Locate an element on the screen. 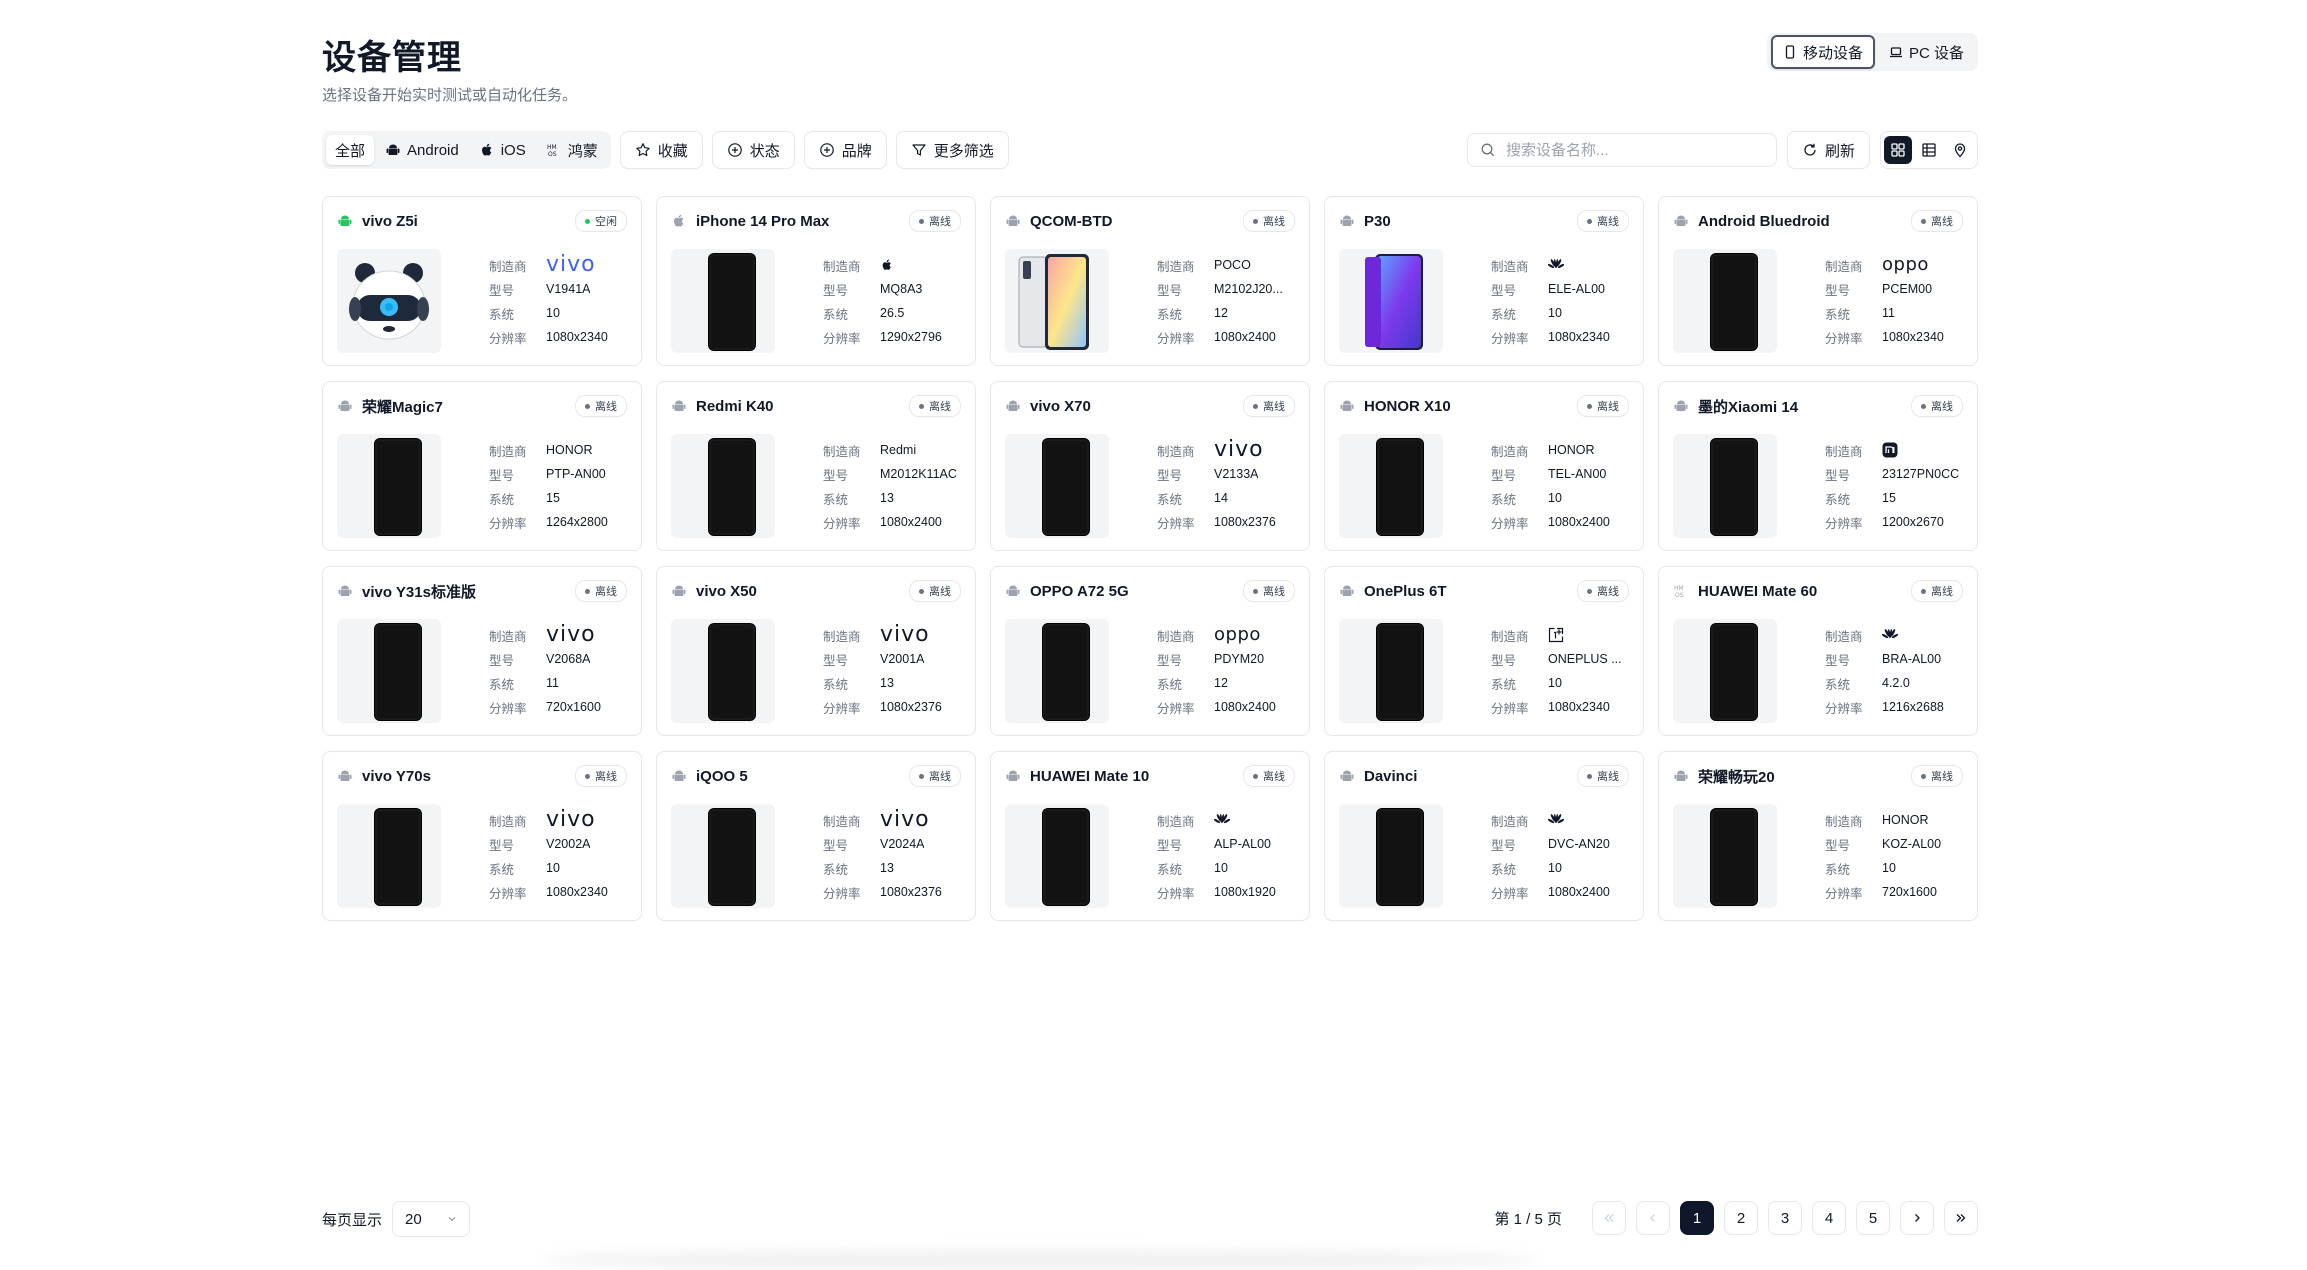 The height and width of the screenshot is (1270, 2307). resolution-value: 1080x2376 is located at coordinates (1245, 522).